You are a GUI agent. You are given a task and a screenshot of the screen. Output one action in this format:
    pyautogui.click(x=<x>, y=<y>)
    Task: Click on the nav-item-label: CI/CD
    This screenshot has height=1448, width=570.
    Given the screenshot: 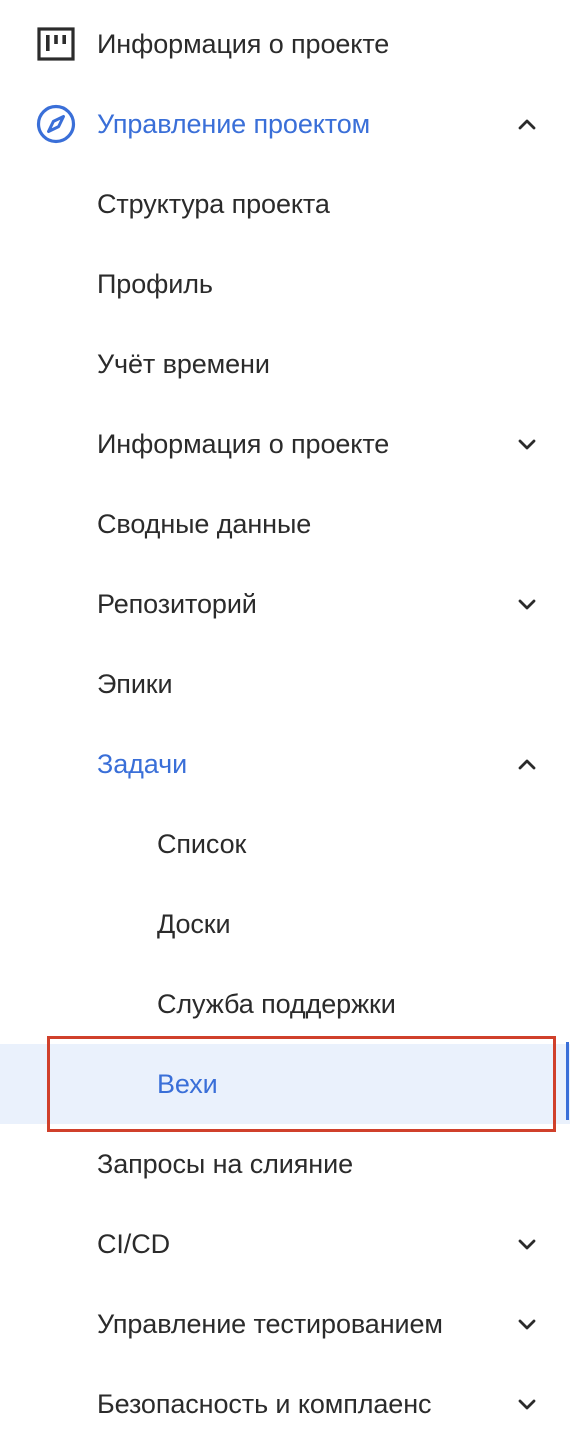 What is the action you would take?
    pyautogui.click(x=133, y=1244)
    